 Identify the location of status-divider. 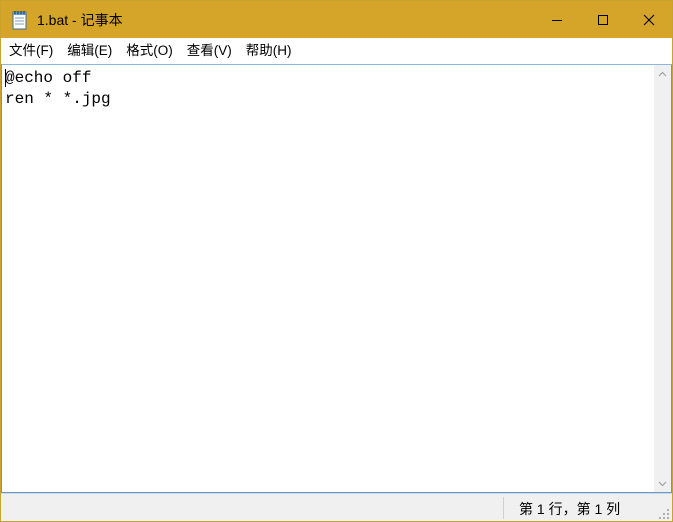
(503, 508).